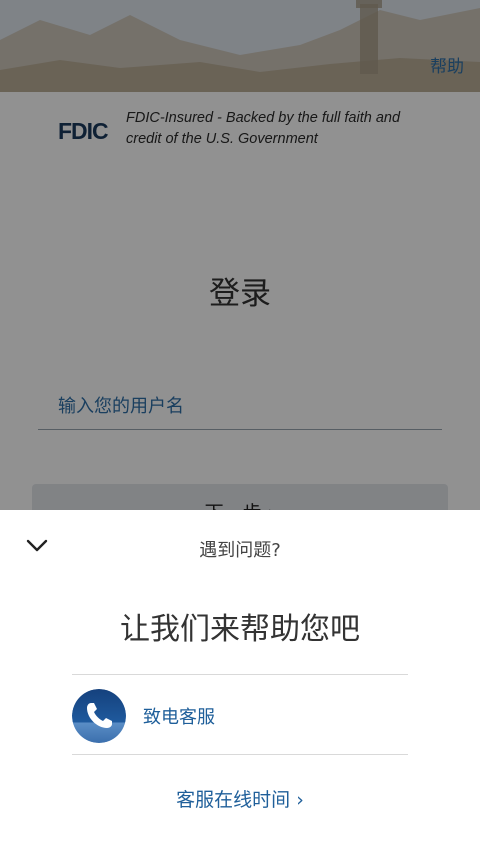 This screenshot has width=480, height=854. What do you see at coordinates (240, 716) in the screenshot?
I see `call-support-button: 致电客服` at bounding box center [240, 716].